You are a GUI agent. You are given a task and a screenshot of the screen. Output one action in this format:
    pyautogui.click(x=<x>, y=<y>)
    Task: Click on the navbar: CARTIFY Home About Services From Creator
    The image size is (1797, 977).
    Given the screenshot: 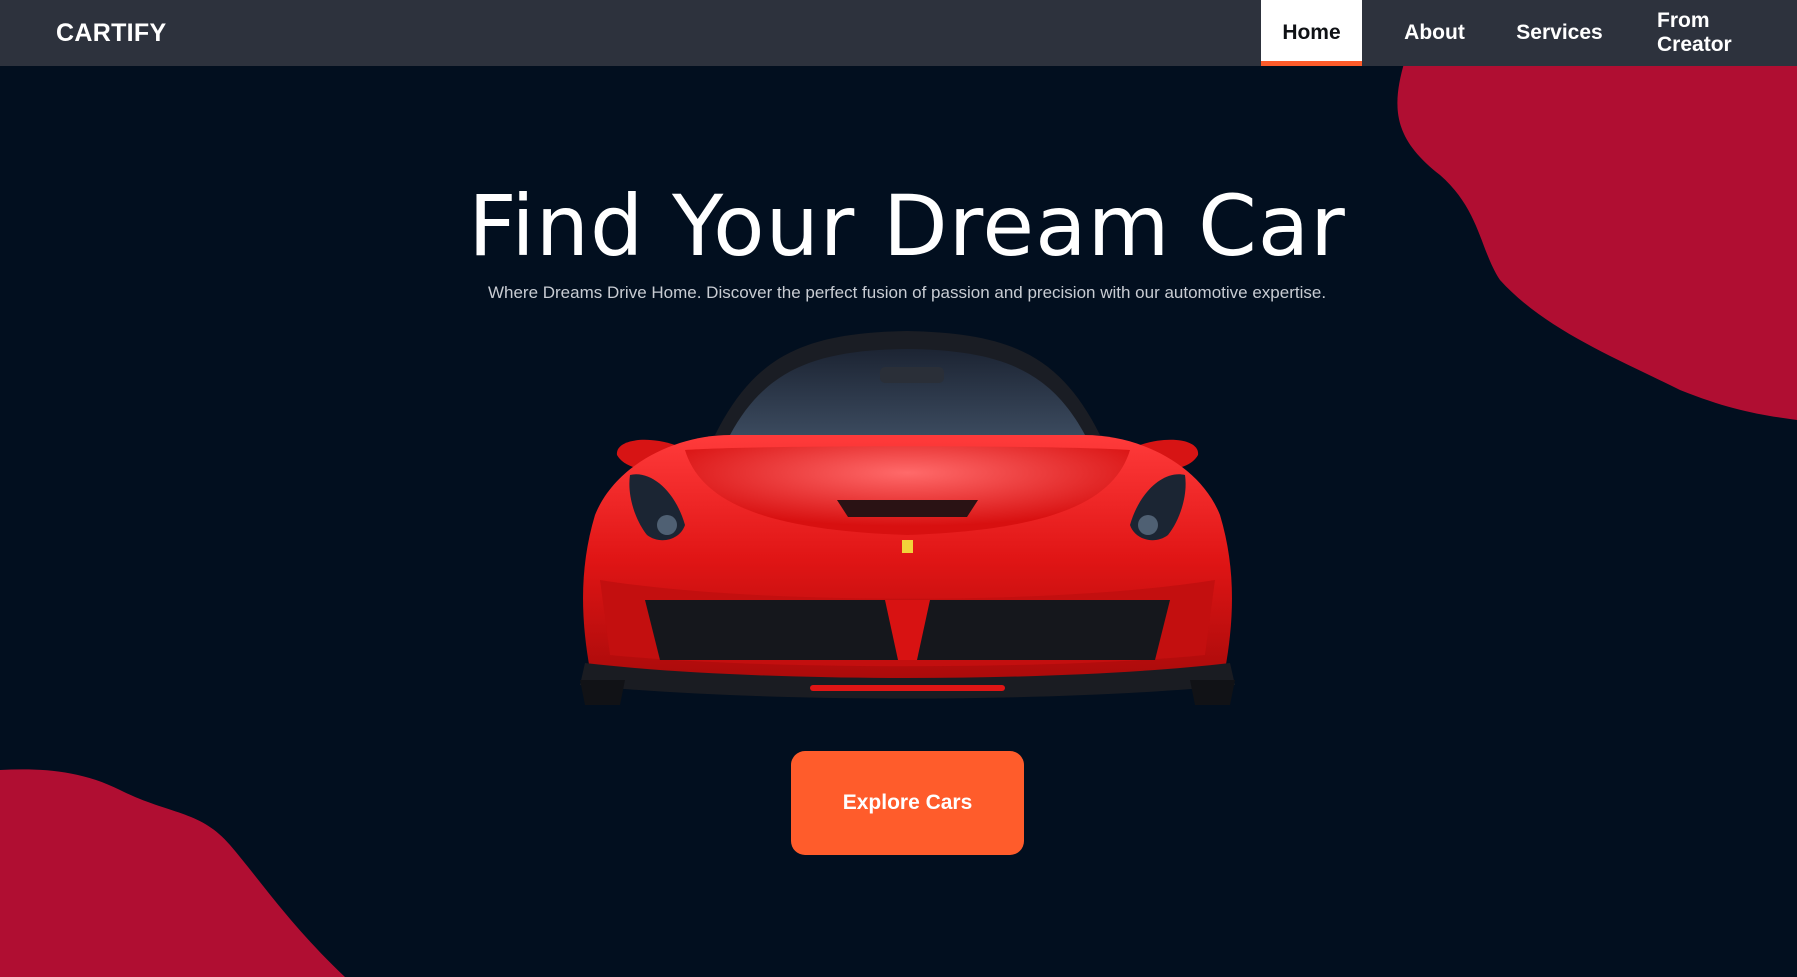 What is the action you would take?
    pyautogui.click(x=898, y=33)
    